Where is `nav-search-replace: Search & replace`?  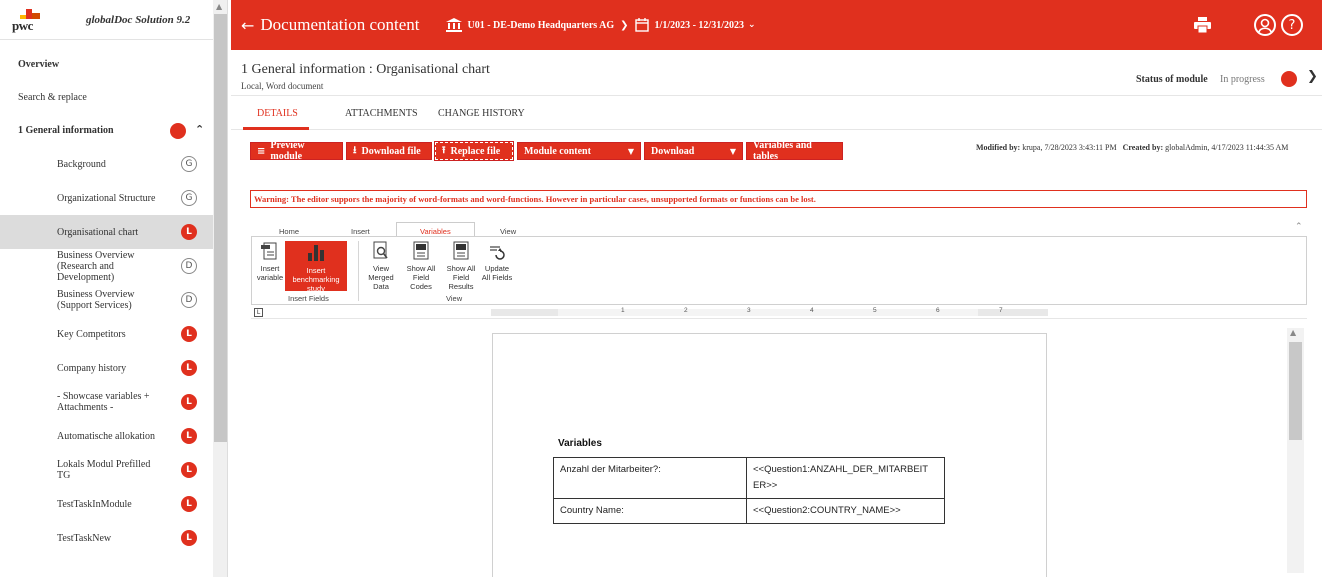 nav-search-replace: Search & replace is located at coordinates (106, 97).